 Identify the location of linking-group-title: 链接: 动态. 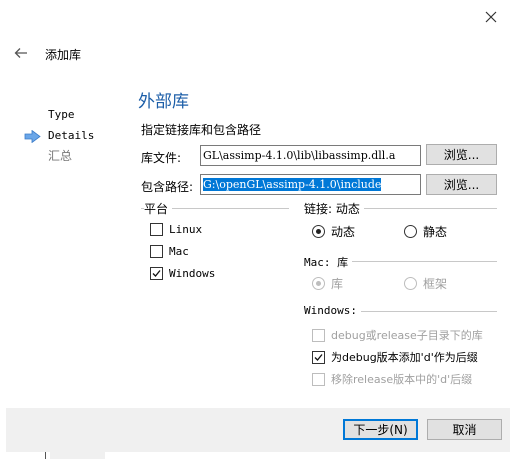
(334, 208).